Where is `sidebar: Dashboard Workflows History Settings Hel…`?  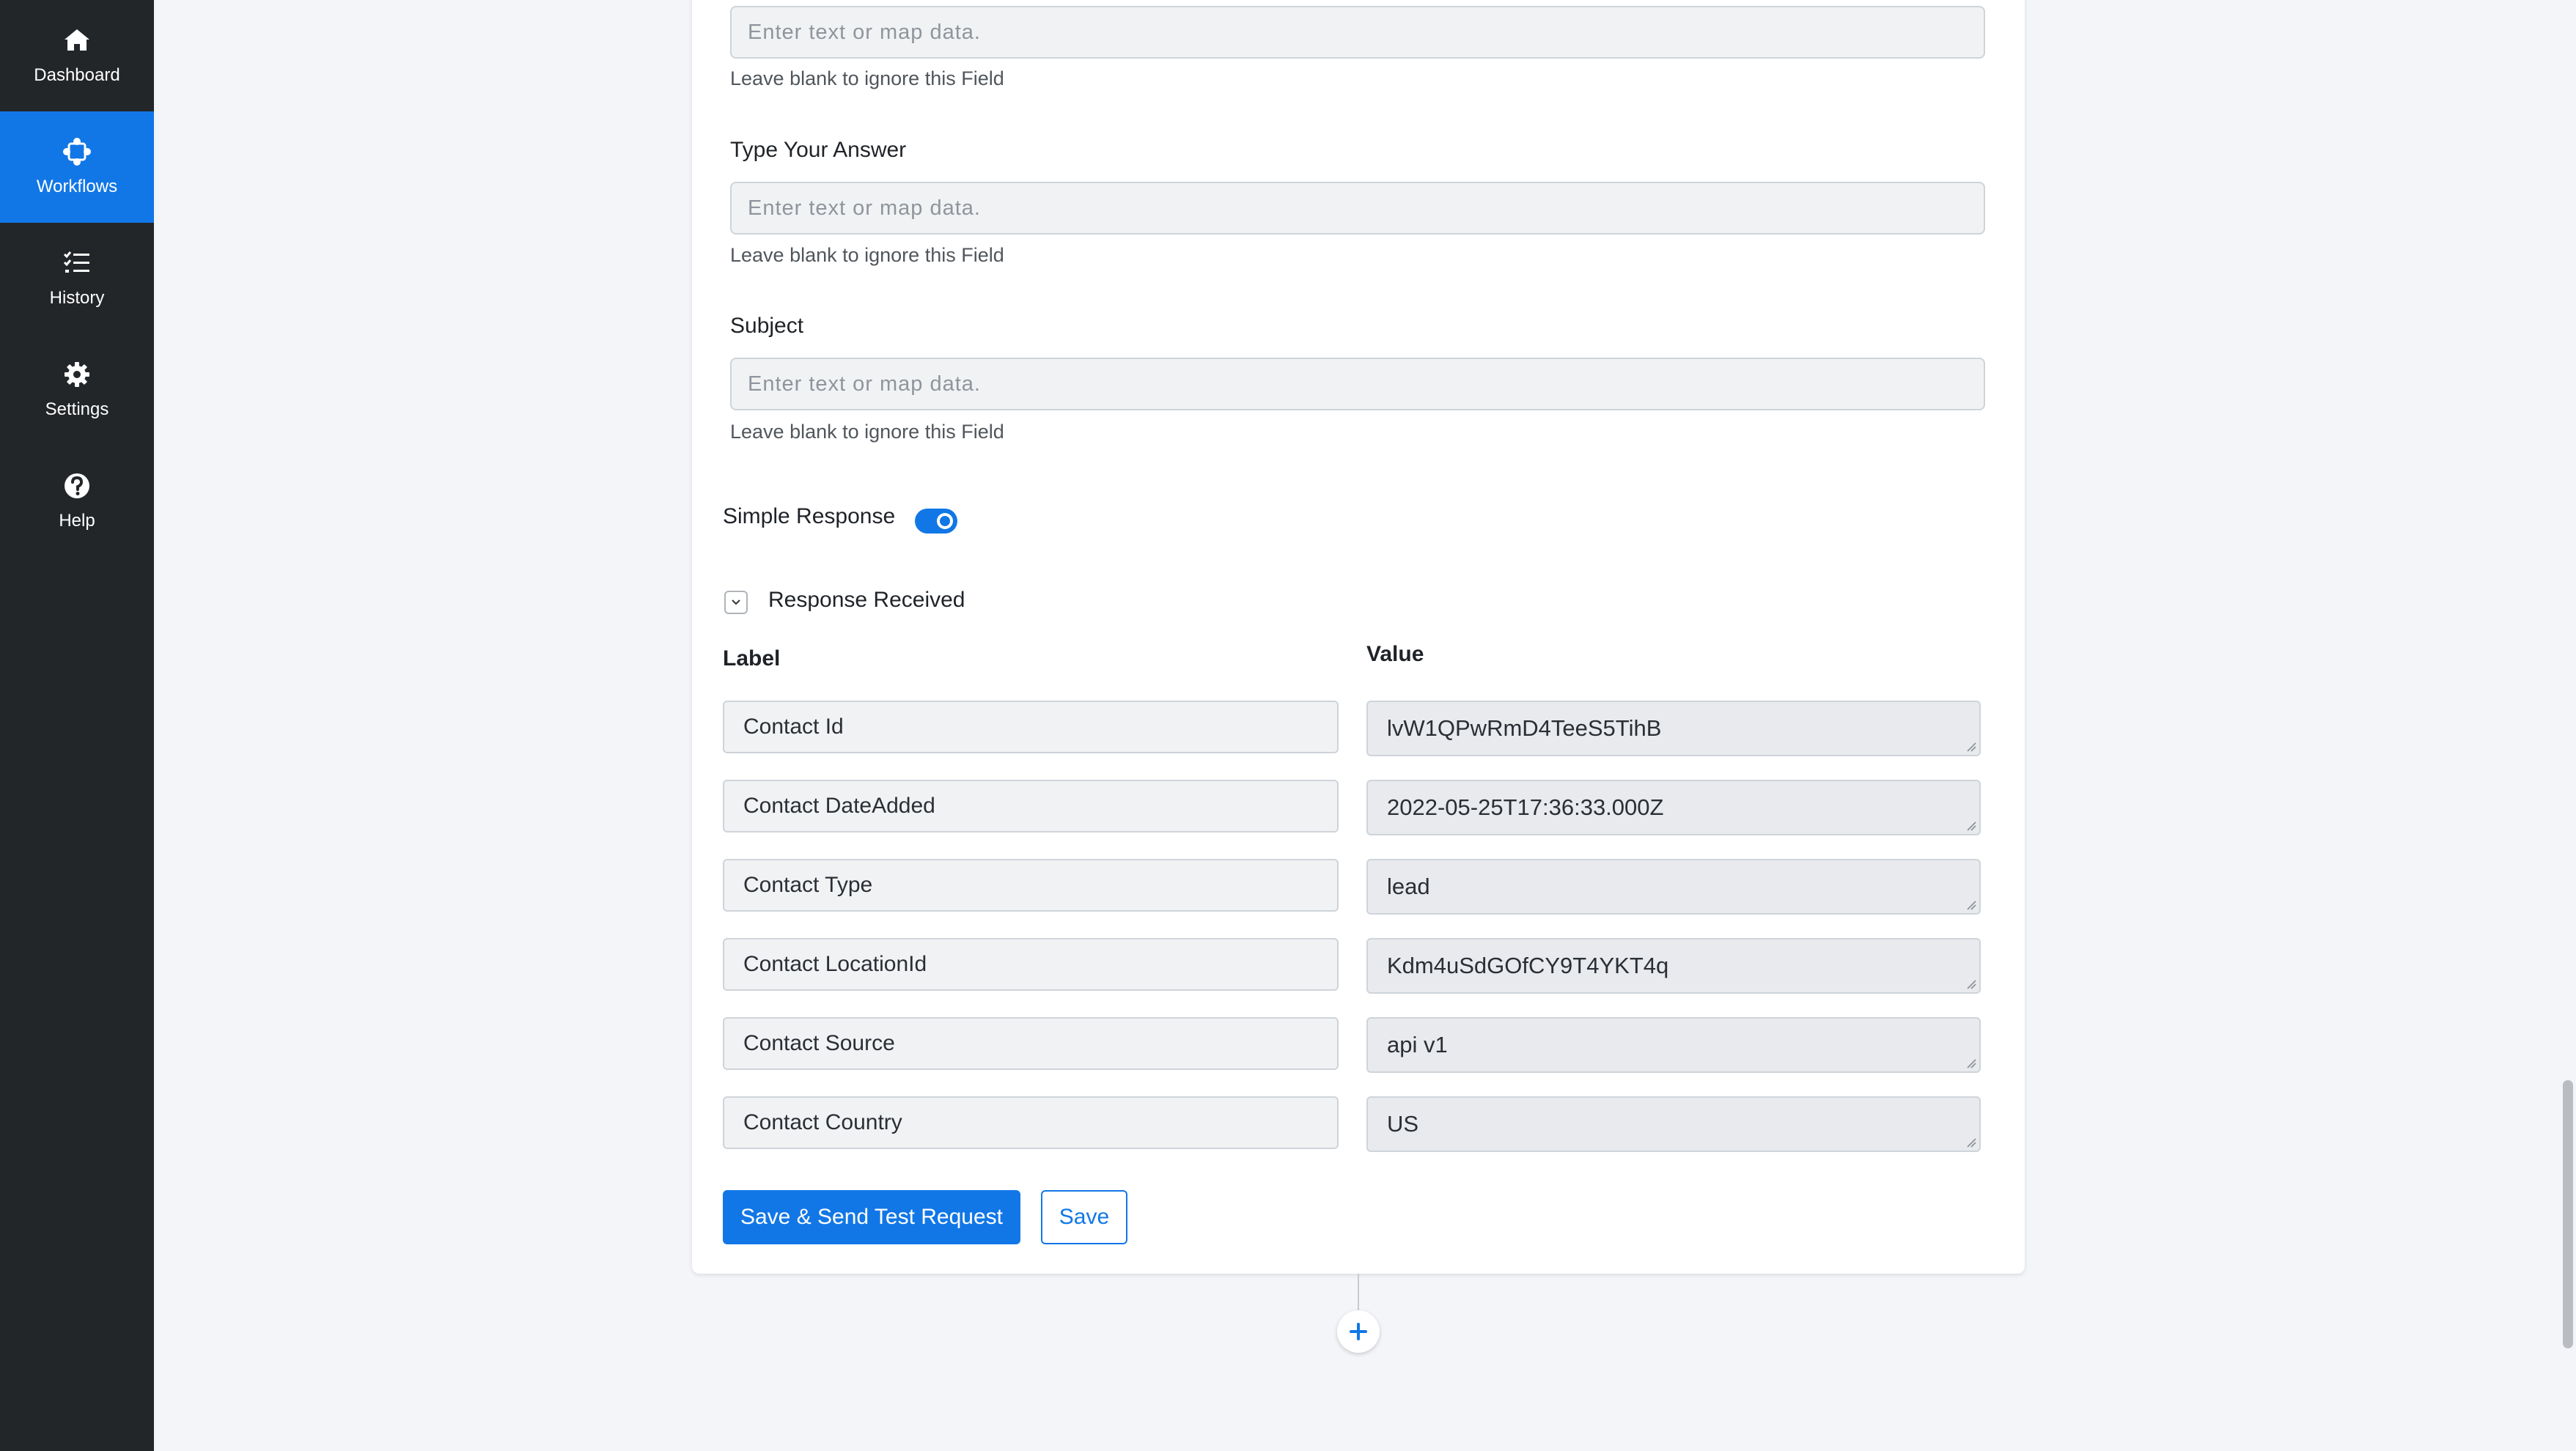 sidebar: Dashboard Workflows History Settings Hel… is located at coordinates (77, 725).